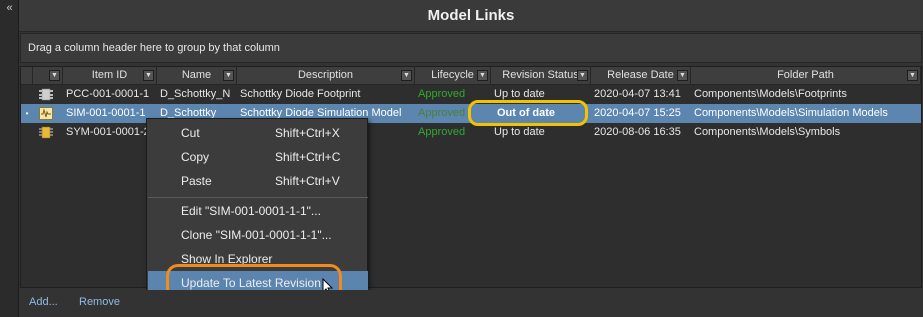 The image size is (923, 317). Describe the element at coordinates (46, 113) in the screenshot. I see `simulation-model-icon` at that location.